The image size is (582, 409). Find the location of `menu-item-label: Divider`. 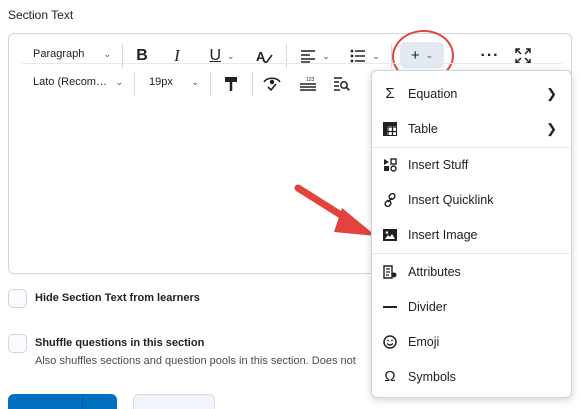

menu-item-label: Divider is located at coordinates (427, 306).